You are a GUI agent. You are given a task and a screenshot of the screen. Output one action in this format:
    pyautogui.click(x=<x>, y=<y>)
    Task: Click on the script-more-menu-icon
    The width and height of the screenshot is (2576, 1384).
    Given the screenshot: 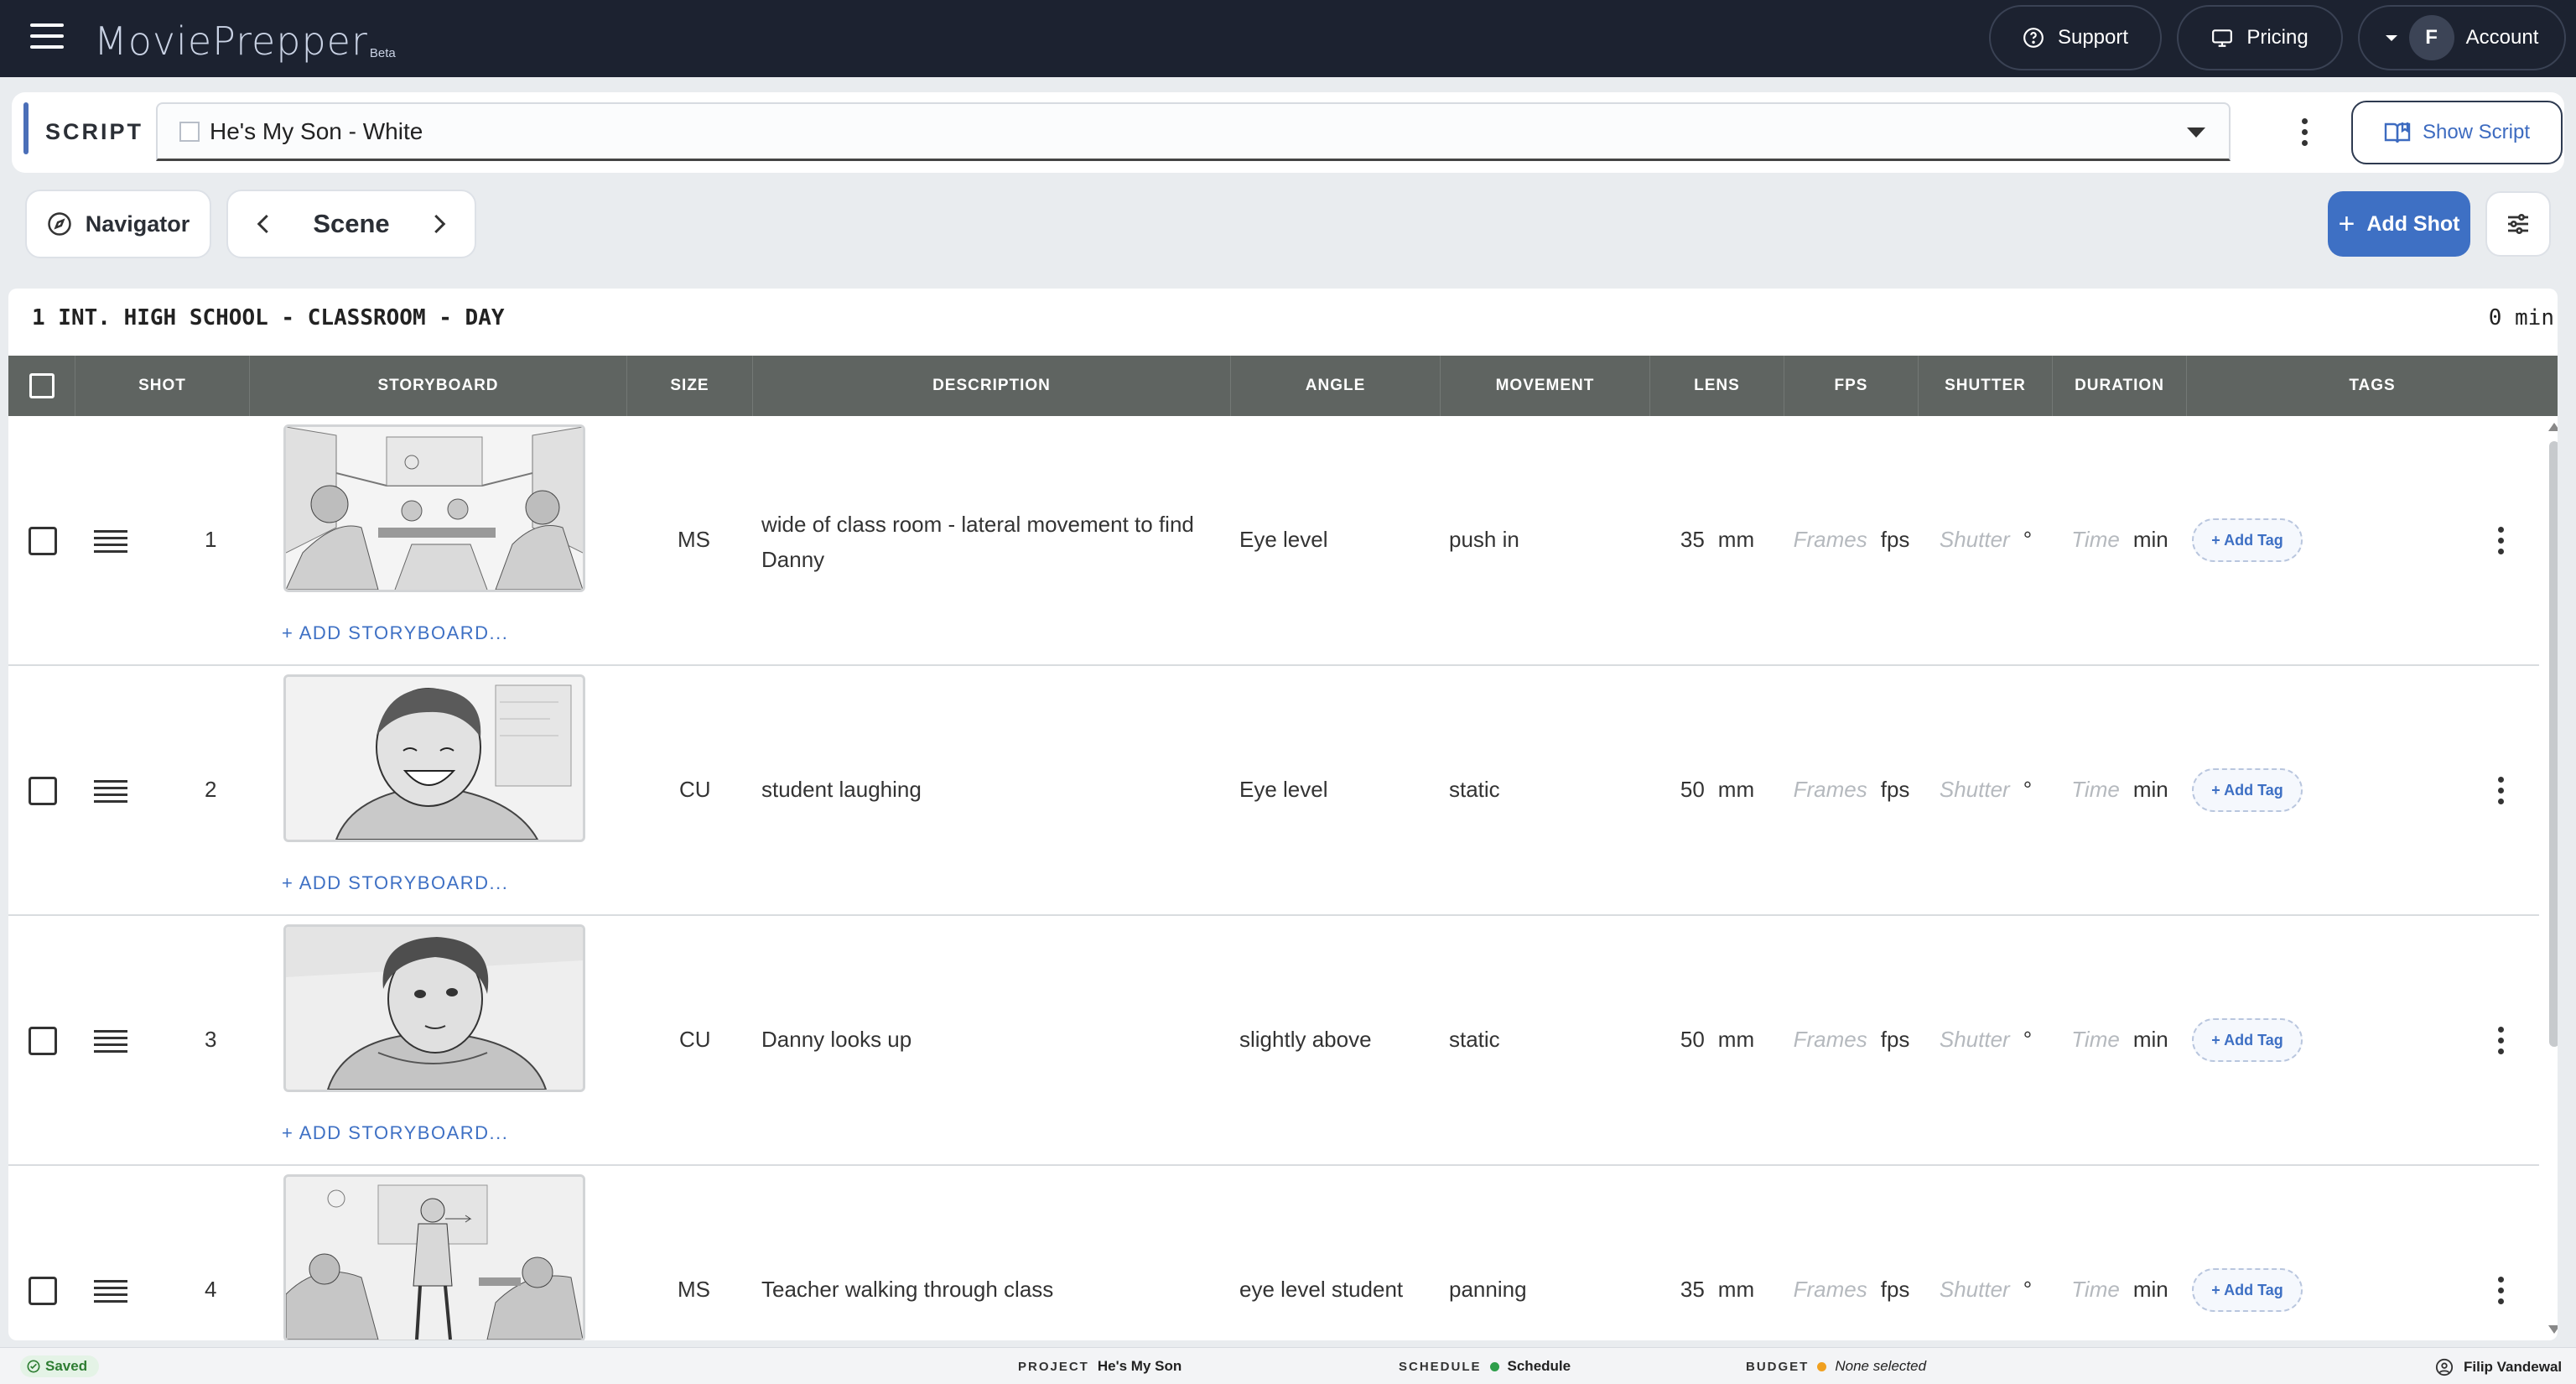 What is the action you would take?
    pyautogui.click(x=2304, y=131)
    